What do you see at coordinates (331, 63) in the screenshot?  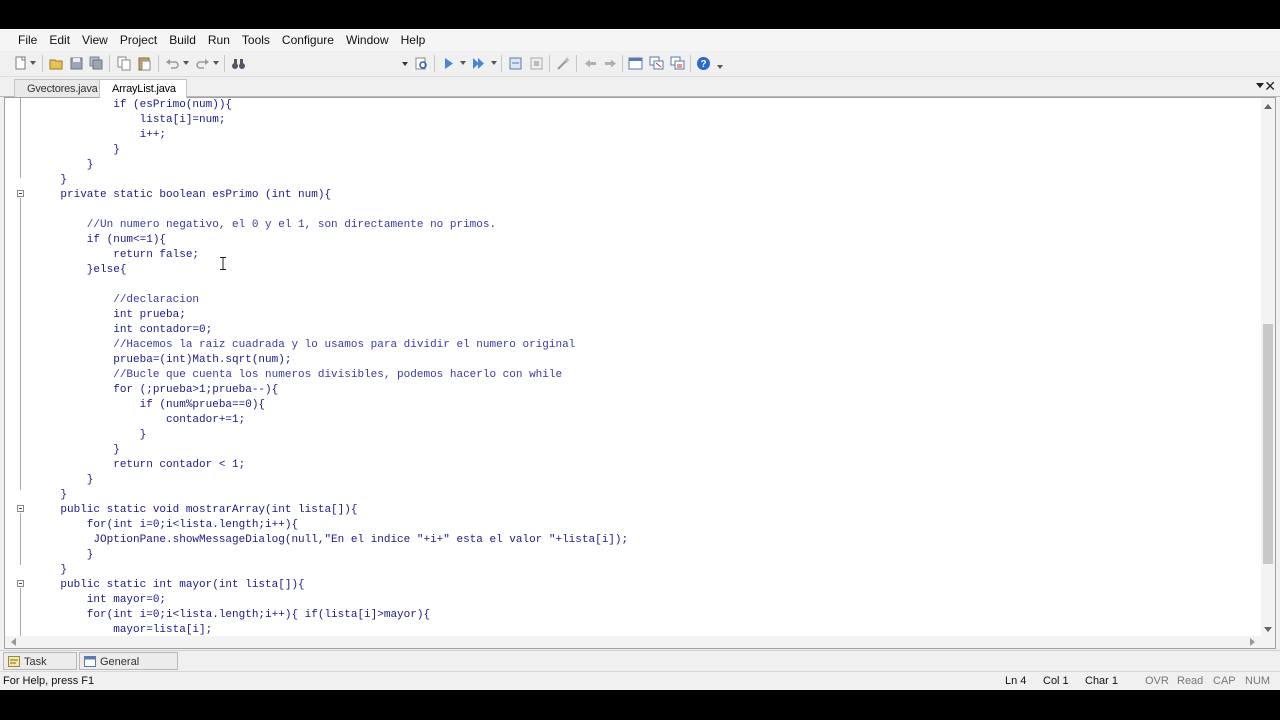 I see `search-combo` at bounding box center [331, 63].